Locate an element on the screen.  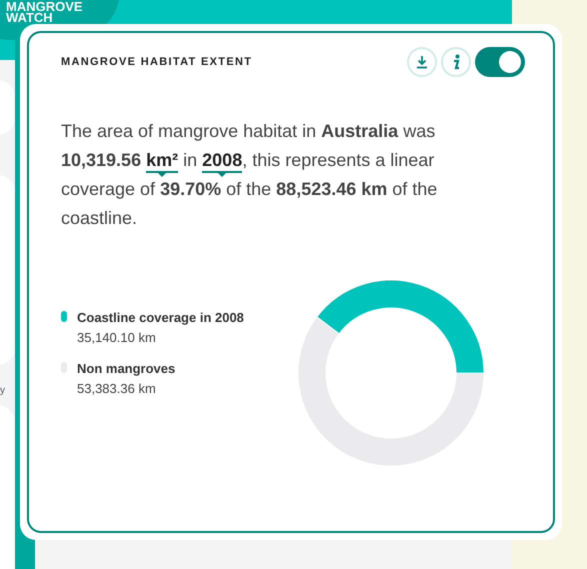
legend-value: 53,383.36 km is located at coordinates (117, 389).